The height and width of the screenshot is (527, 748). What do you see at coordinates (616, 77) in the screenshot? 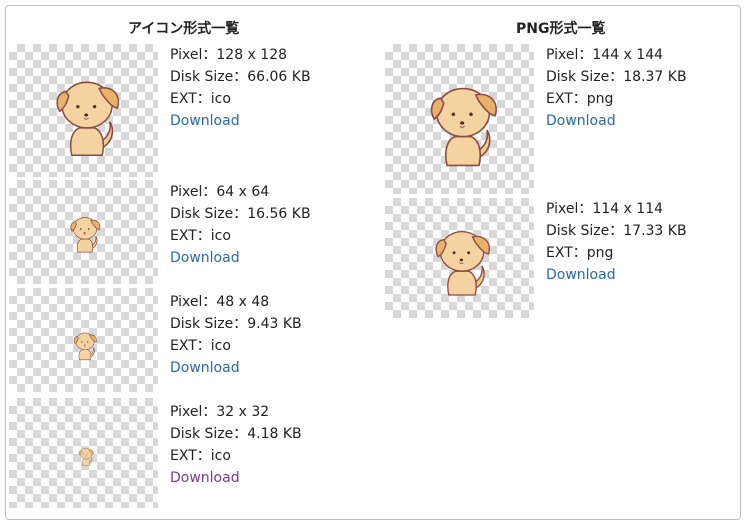
I see `disk-size: Disk Size：18.37 KB` at bounding box center [616, 77].